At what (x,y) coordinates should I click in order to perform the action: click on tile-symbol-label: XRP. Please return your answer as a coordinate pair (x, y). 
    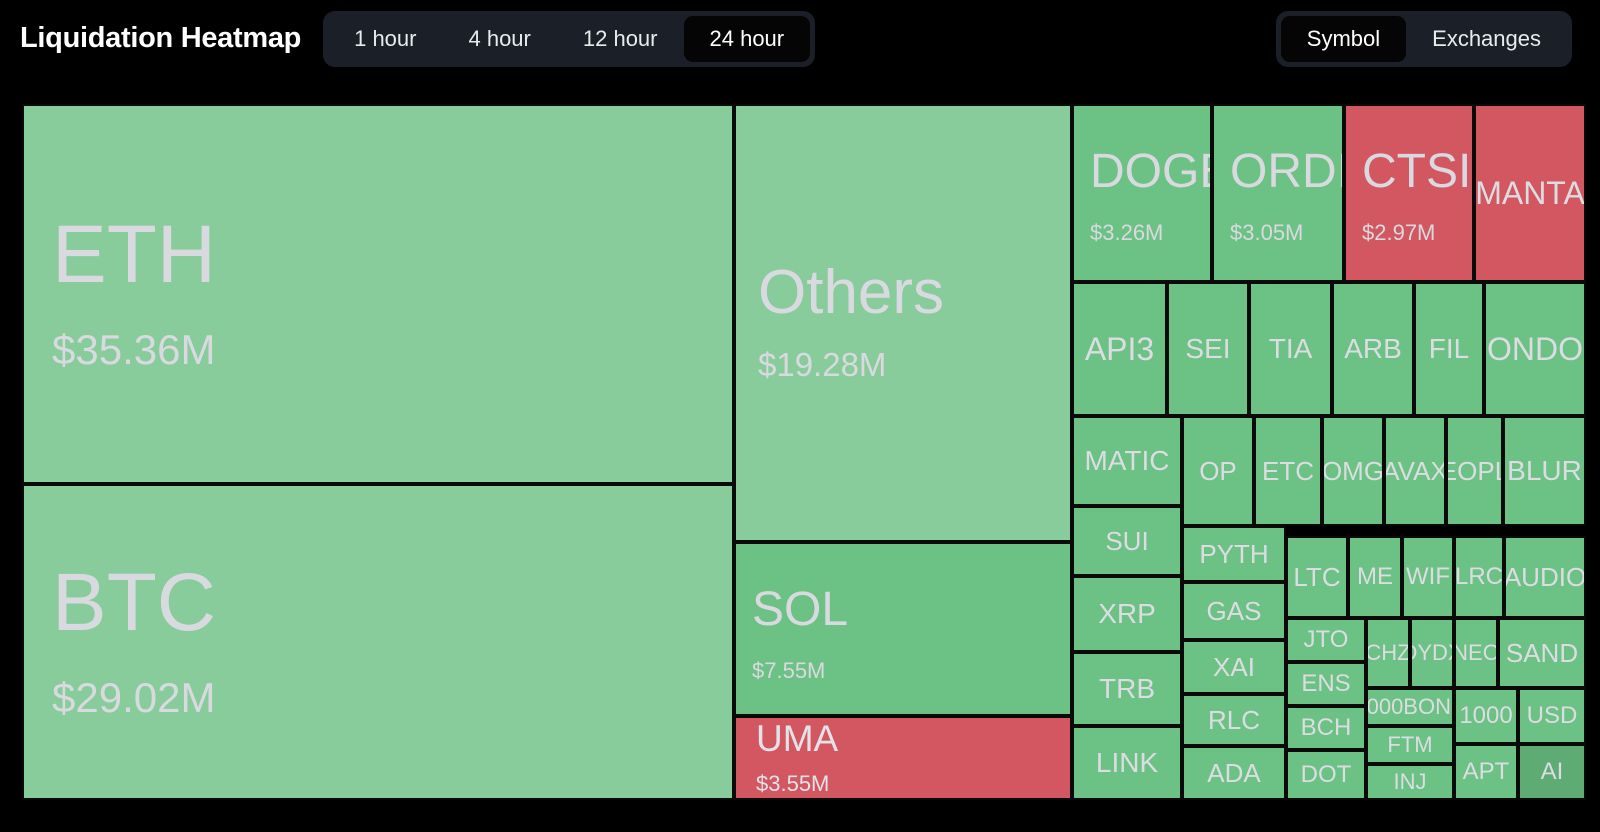
    Looking at the image, I should click on (1127, 613).